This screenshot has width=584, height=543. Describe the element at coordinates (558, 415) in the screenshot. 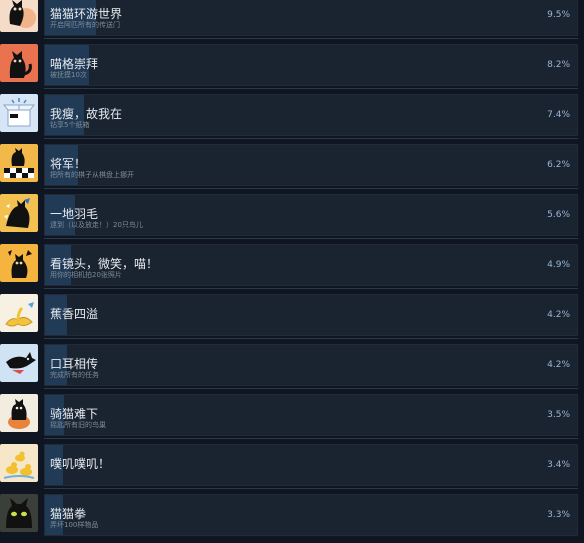

I see `achievement-percent: 3.5%` at that location.